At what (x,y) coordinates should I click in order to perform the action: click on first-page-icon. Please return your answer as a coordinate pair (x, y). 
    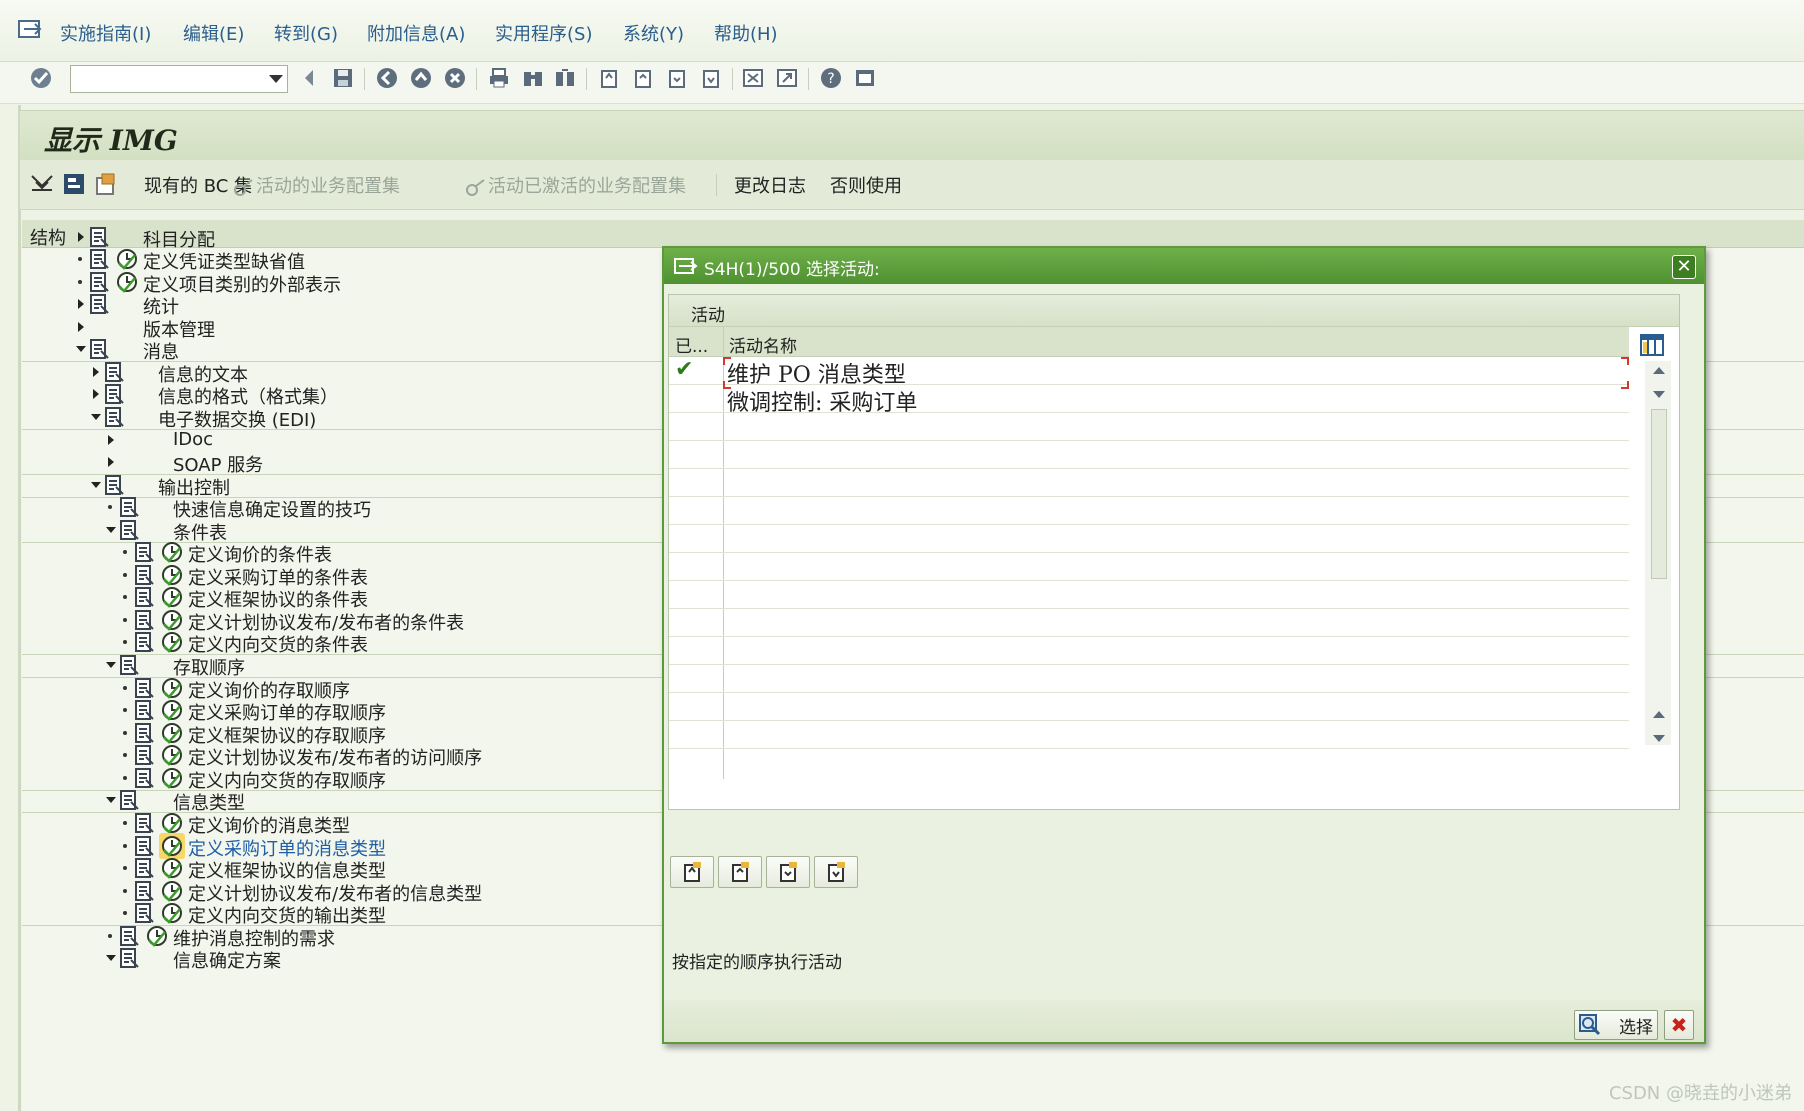
    Looking at the image, I should click on (609, 78).